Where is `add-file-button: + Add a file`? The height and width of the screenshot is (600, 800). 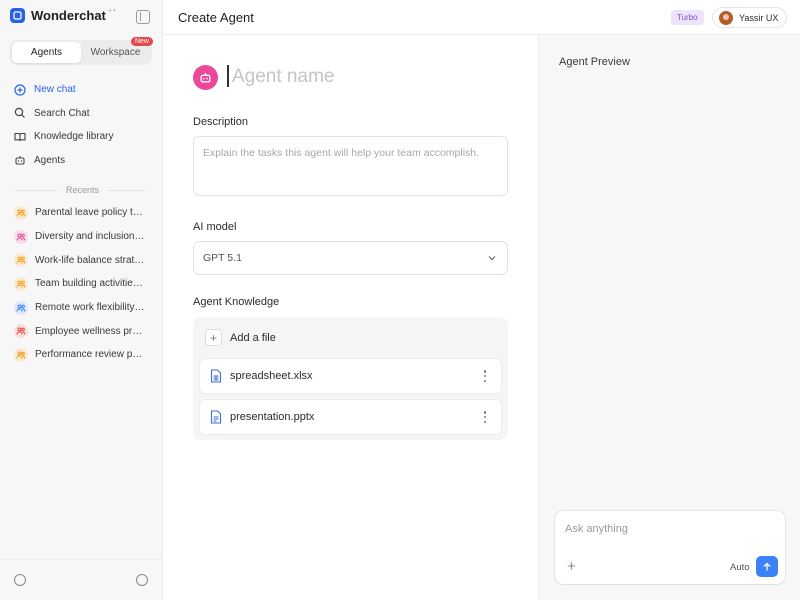 add-file-button: + Add a file is located at coordinates (240, 337).